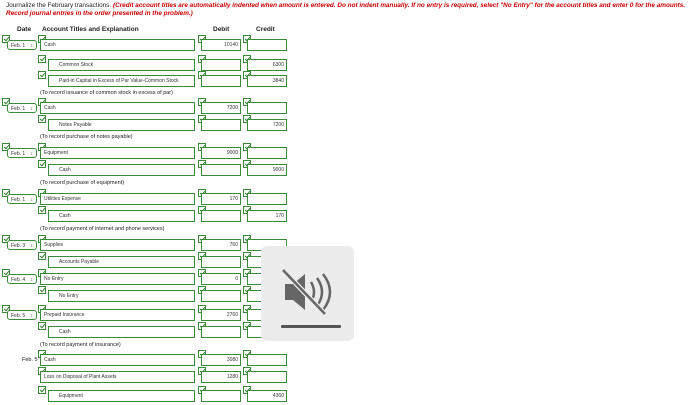 Image resolution: width=700 pixels, height=405 pixels. I want to click on date-select: Feb. 4 ↕, so click(22, 279).